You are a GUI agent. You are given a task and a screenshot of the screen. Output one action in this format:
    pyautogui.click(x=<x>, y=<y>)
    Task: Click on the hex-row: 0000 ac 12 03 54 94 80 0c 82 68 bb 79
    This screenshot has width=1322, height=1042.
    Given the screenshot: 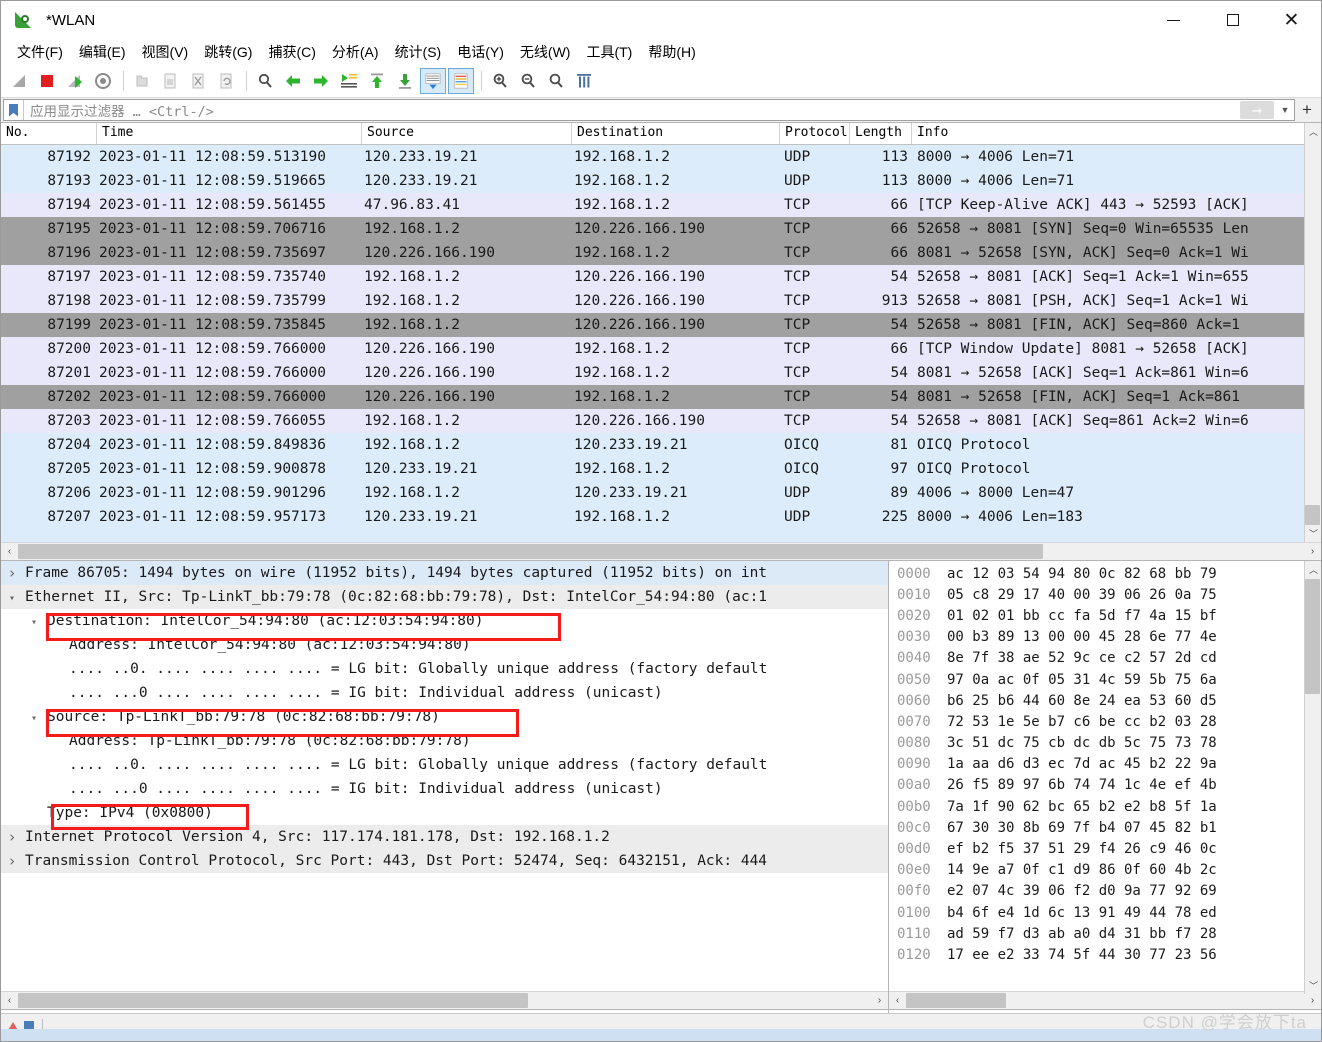 What is the action you would take?
    pyautogui.click(x=1105, y=573)
    